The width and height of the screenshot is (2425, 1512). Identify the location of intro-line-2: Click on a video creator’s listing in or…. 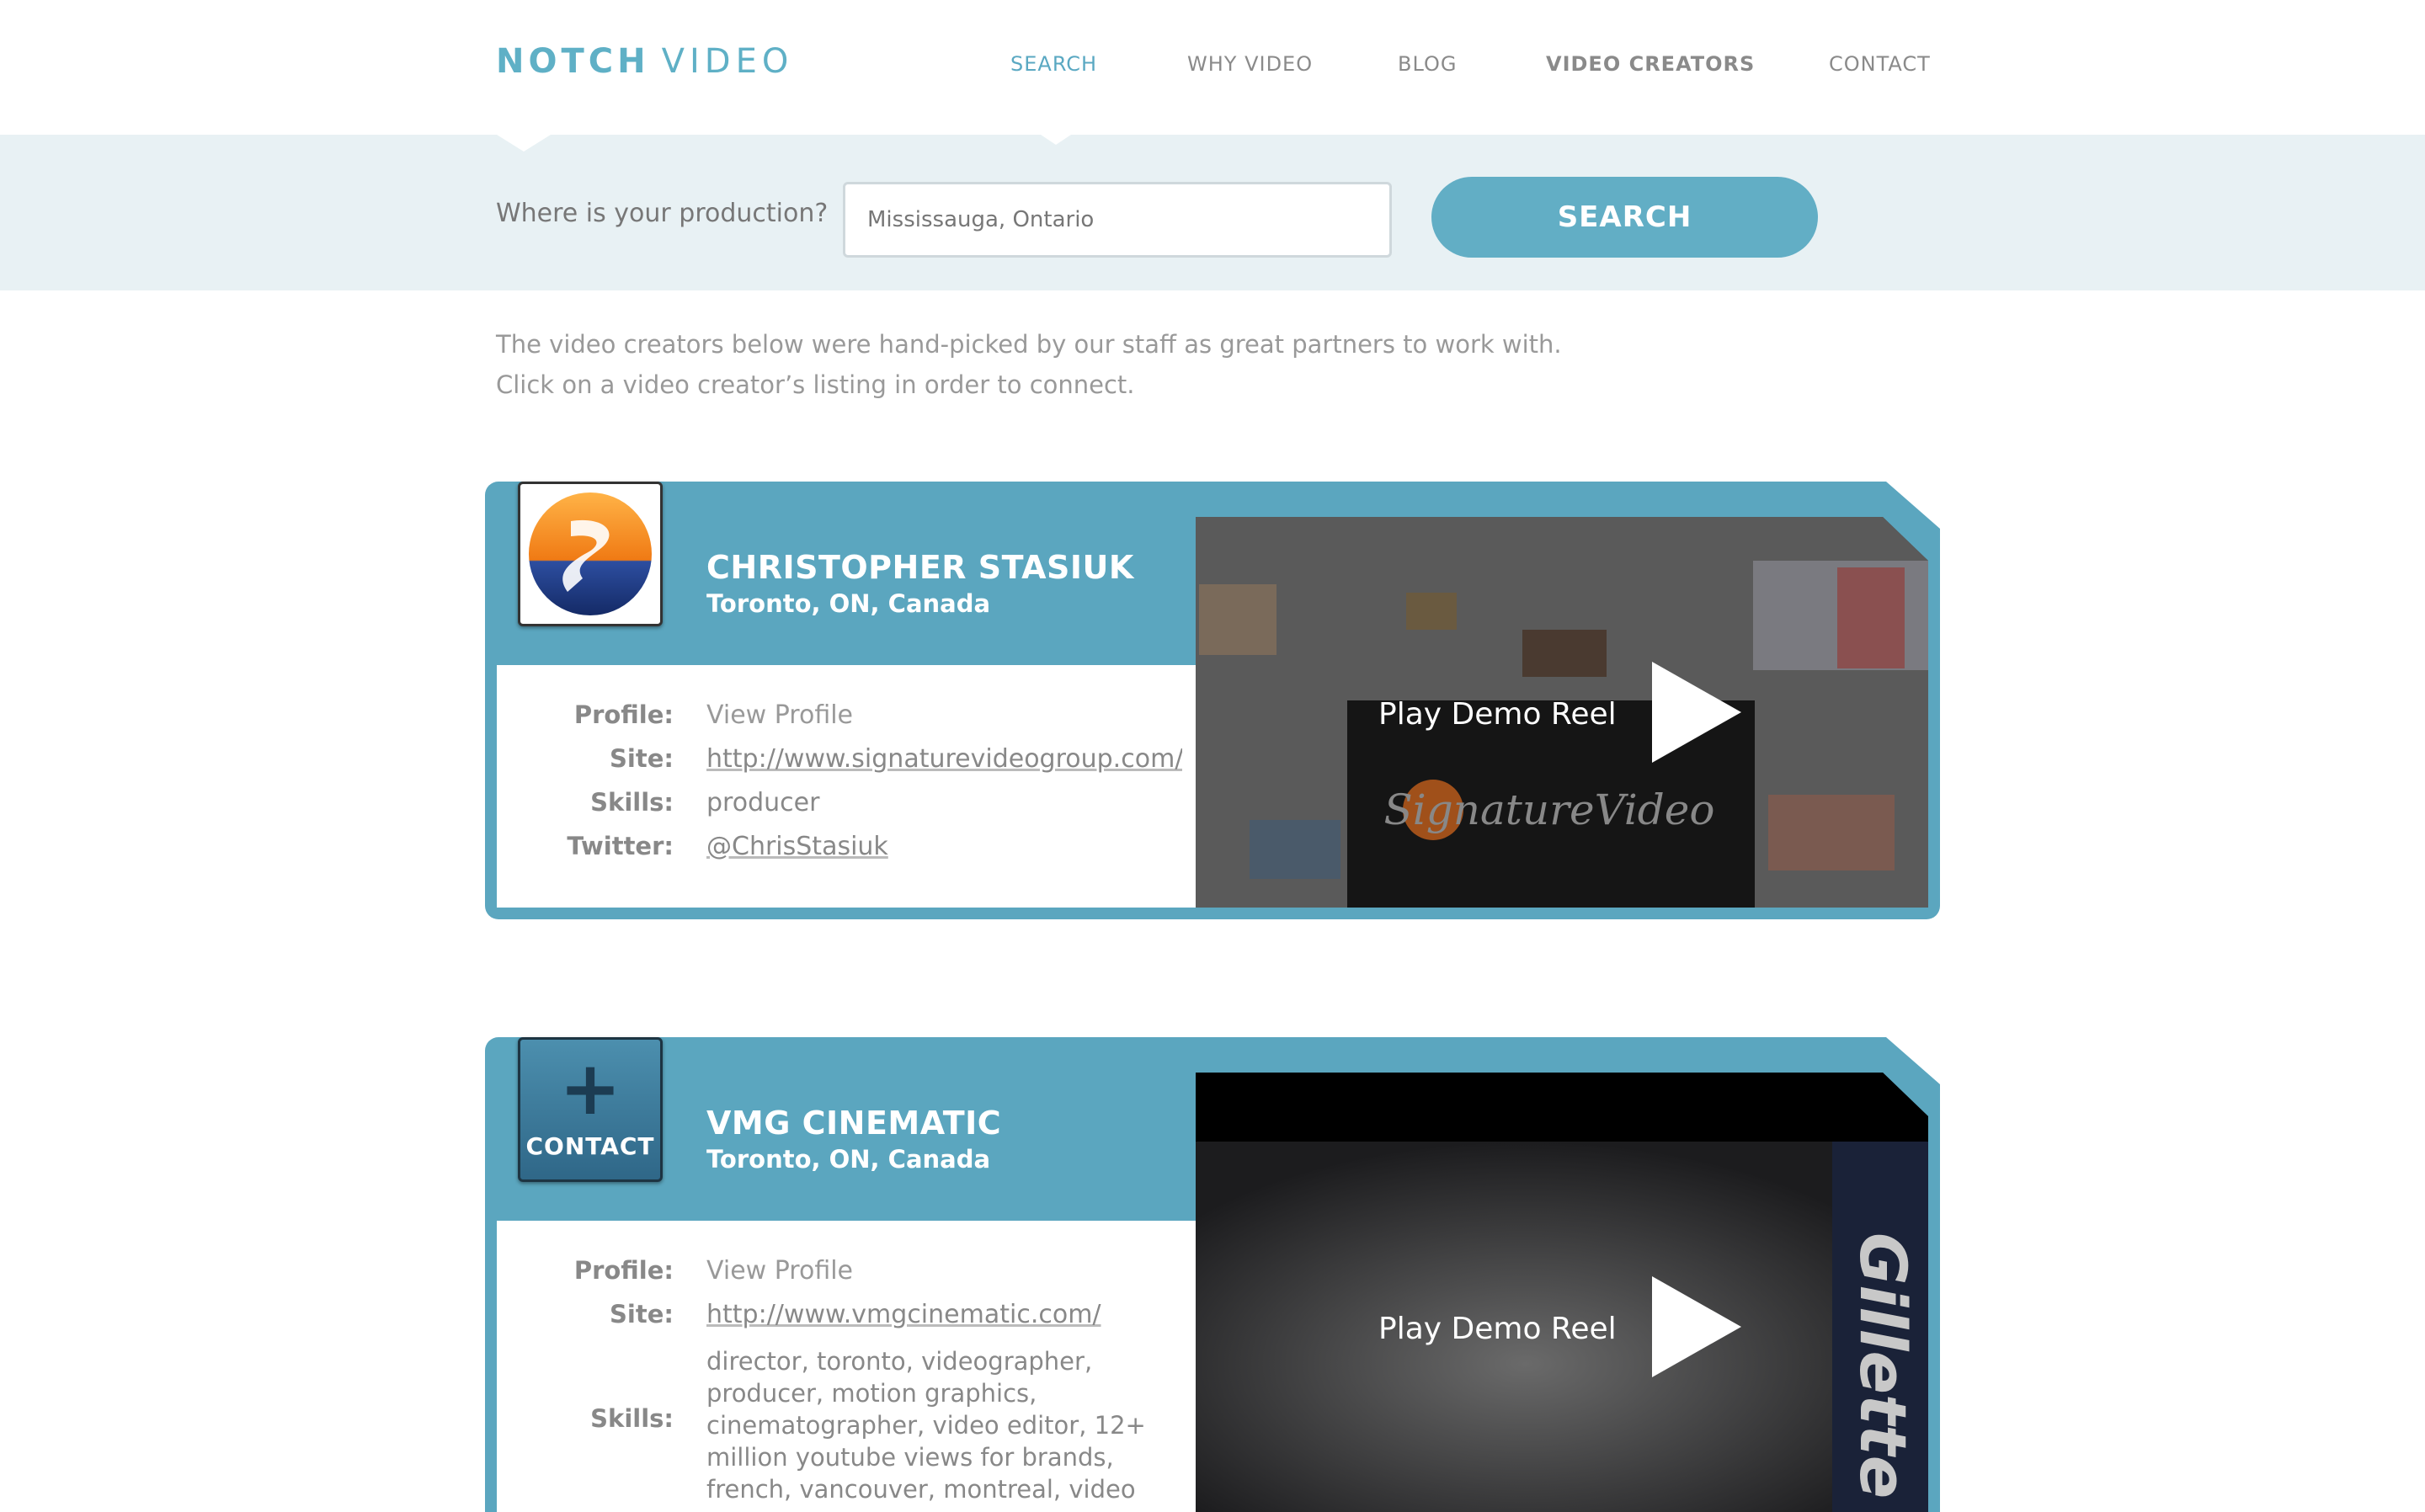
(815, 385).